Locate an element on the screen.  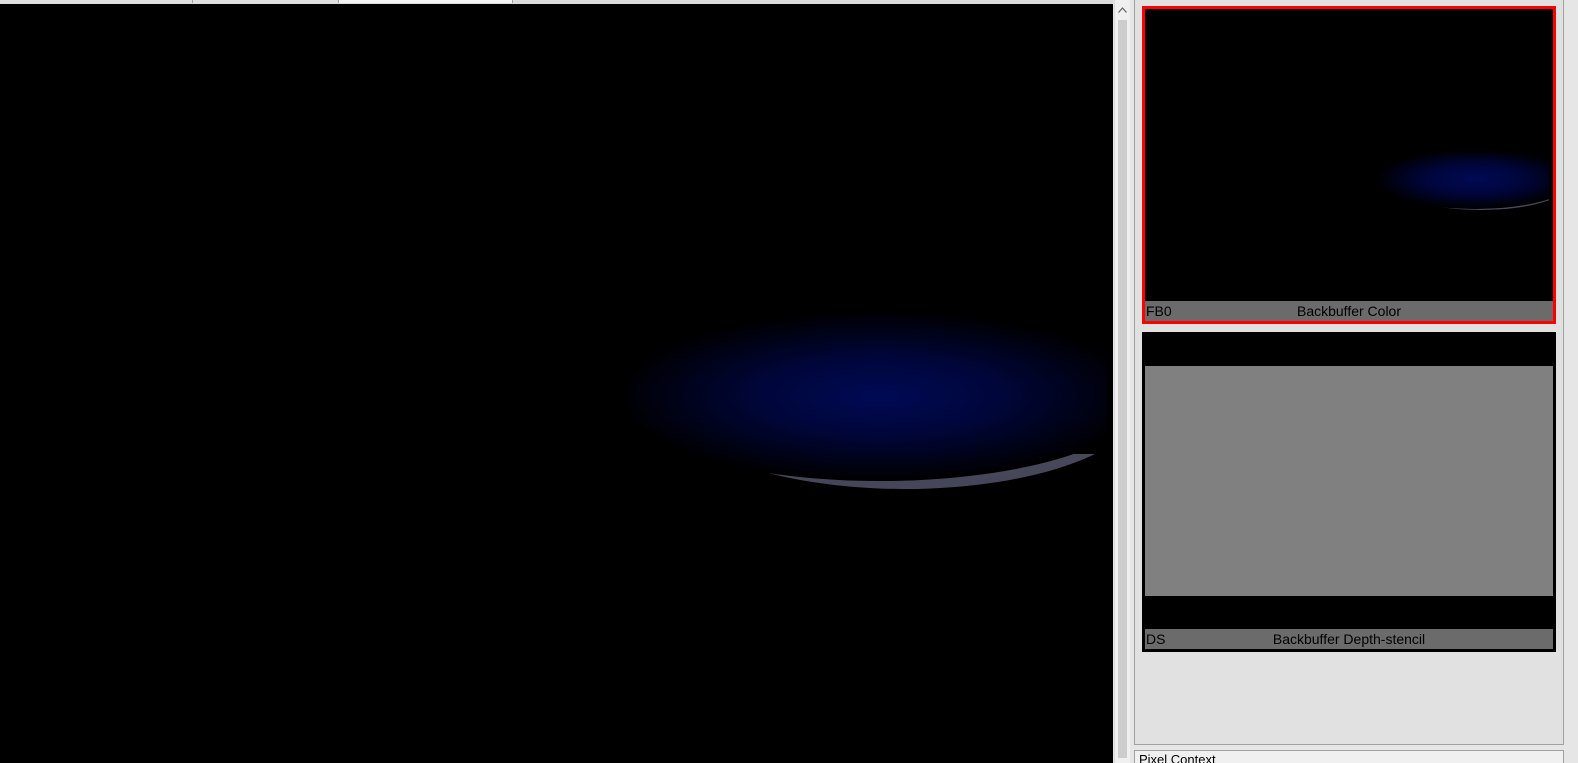
thumbnail-name: Backbuffer Depth-stencil is located at coordinates (1349, 639).